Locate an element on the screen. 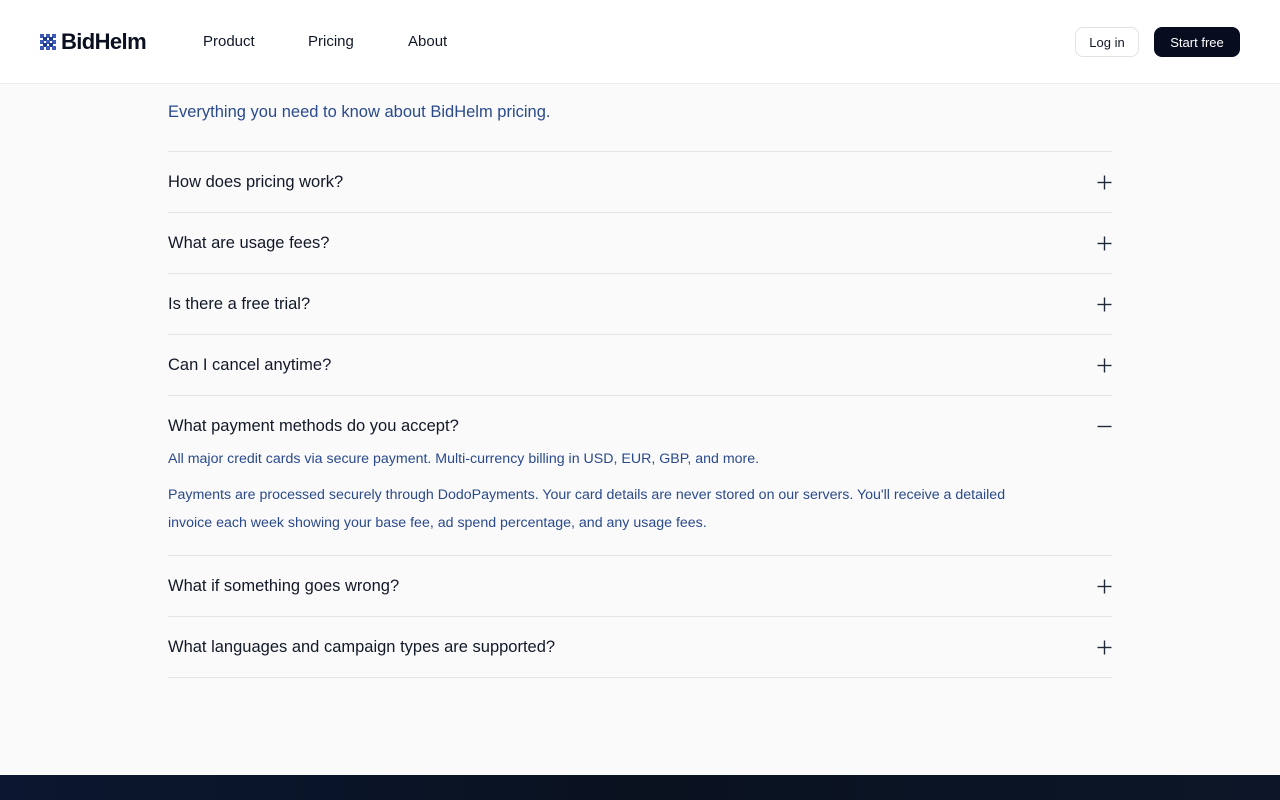 This screenshot has height=800, width=1280. logo-link: BidHelm is located at coordinates (93, 42).